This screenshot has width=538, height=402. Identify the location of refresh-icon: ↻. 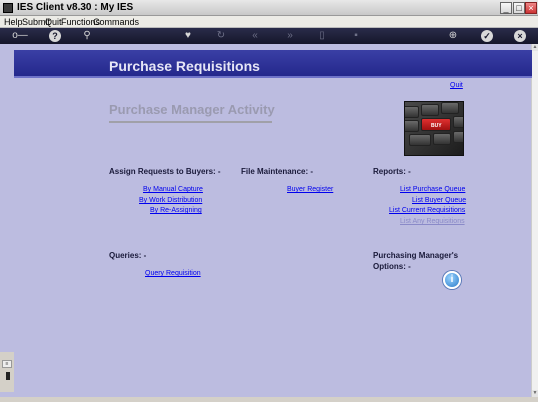
(221, 36).